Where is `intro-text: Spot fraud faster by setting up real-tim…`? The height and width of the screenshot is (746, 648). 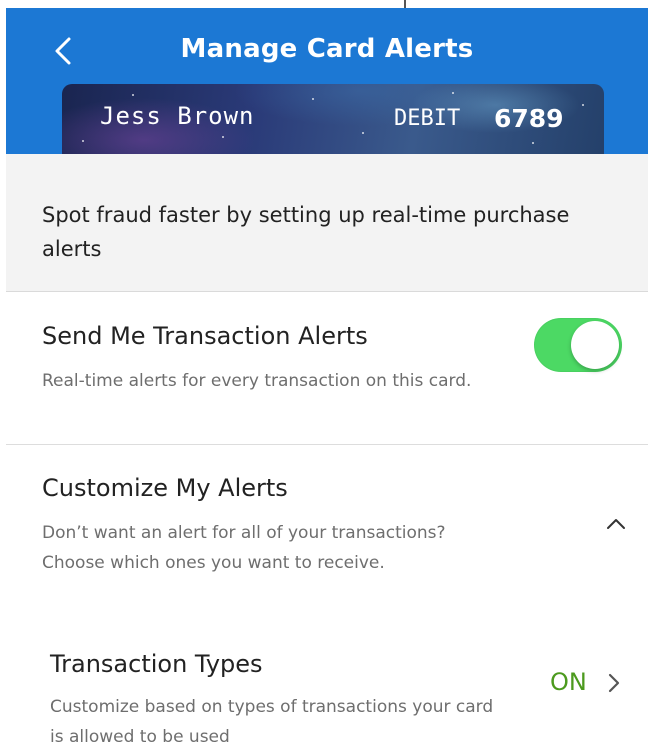
intro-text: Spot fraud faster by setting up real-tim… is located at coordinates (306, 232).